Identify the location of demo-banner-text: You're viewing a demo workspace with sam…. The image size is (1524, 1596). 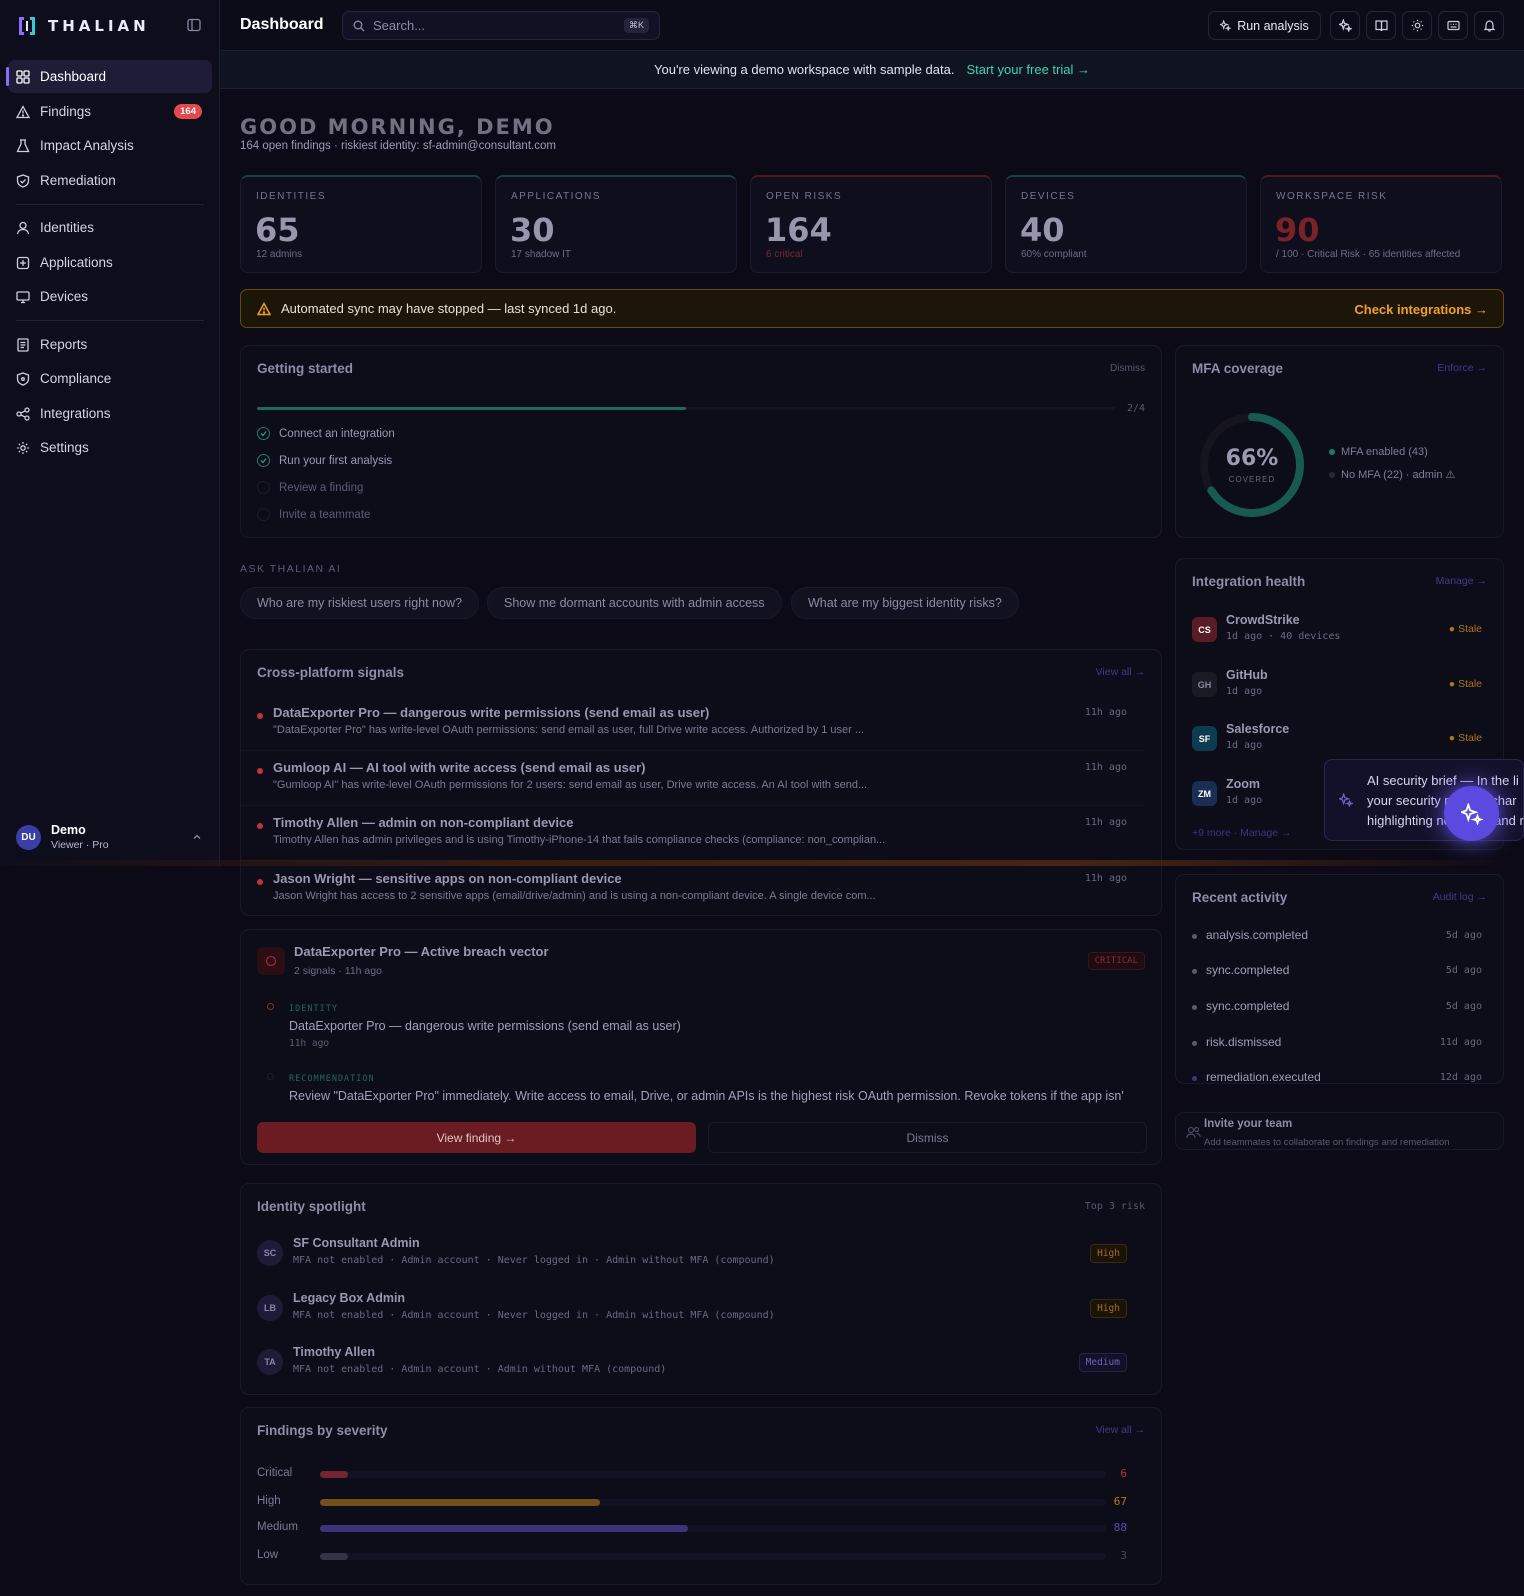
(804, 69).